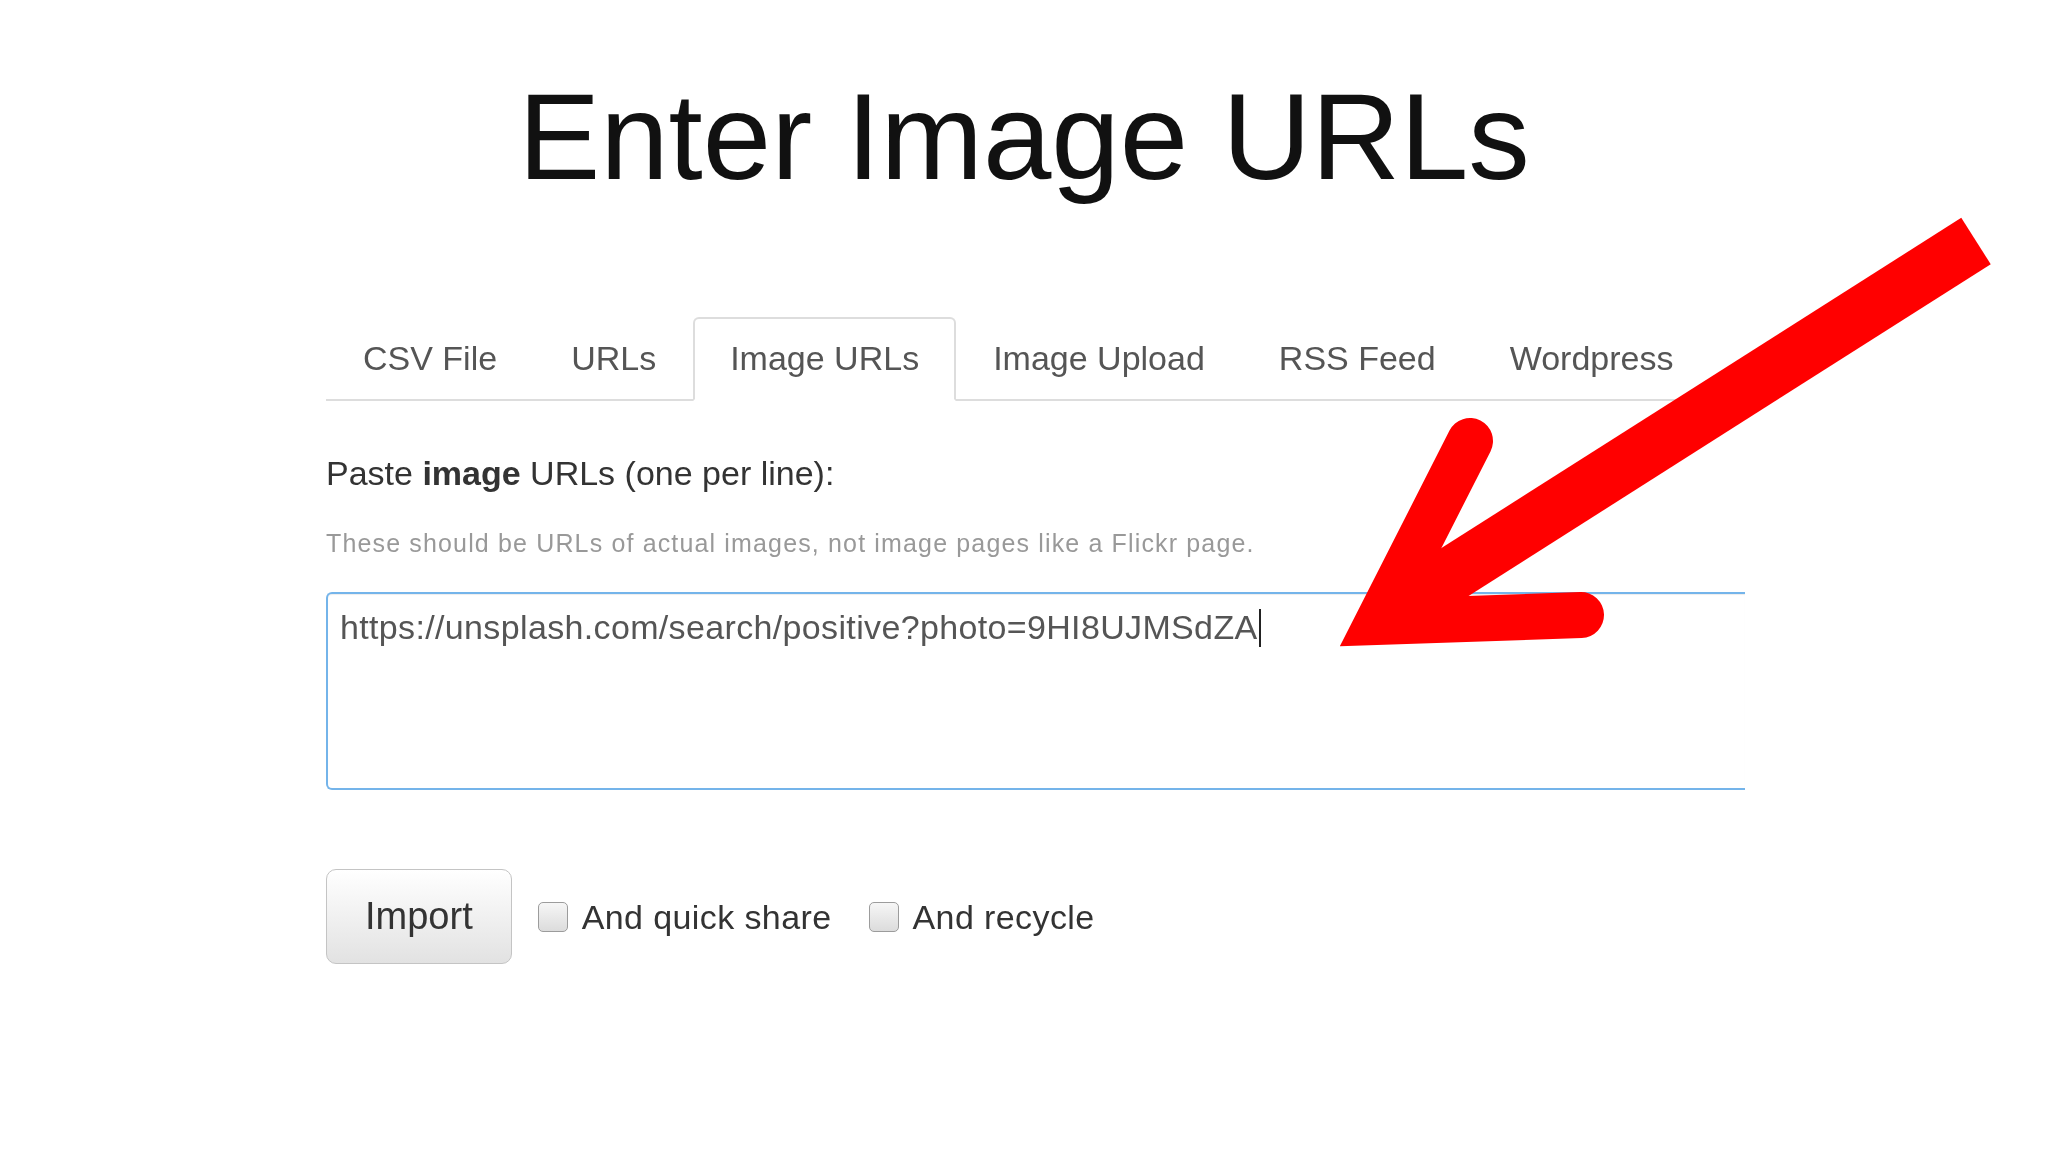 This screenshot has height=1152, width=2048. What do you see at coordinates (581, 473) in the screenshot?
I see `field-label: Paste image URLs (one per line):` at bounding box center [581, 473].